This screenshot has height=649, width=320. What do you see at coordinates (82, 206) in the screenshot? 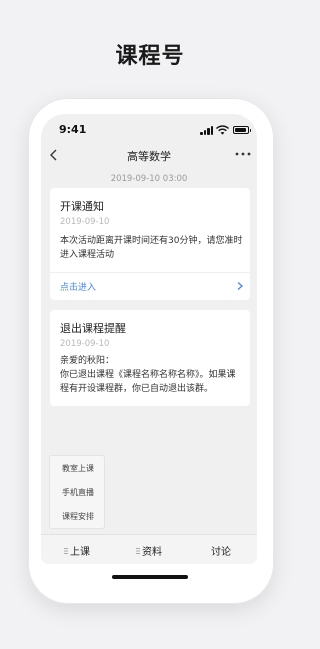
I see `card-title: 开课通知` at bounding box center [82, 206].